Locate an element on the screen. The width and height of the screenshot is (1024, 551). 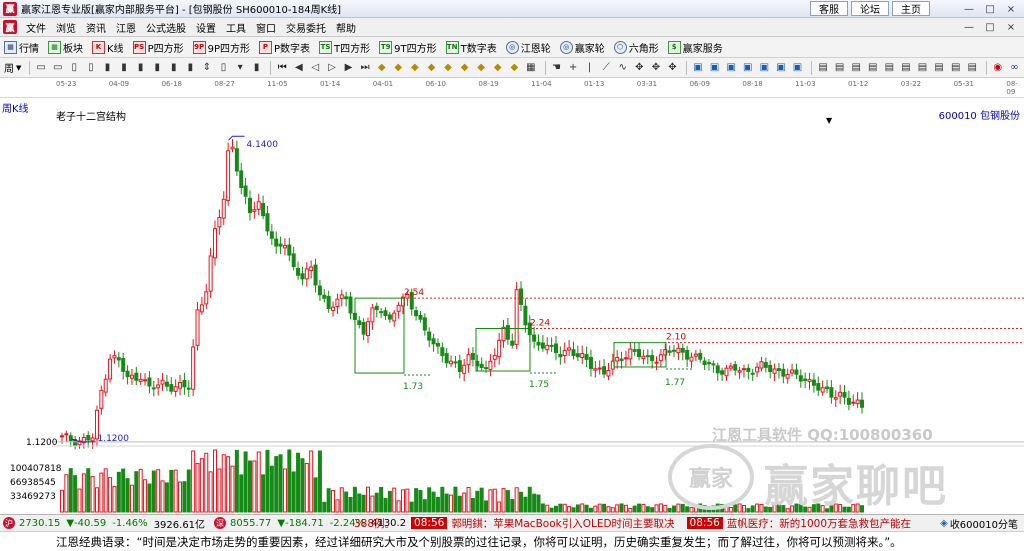
back-icon: ◁ is located at coordinates (316, 68).